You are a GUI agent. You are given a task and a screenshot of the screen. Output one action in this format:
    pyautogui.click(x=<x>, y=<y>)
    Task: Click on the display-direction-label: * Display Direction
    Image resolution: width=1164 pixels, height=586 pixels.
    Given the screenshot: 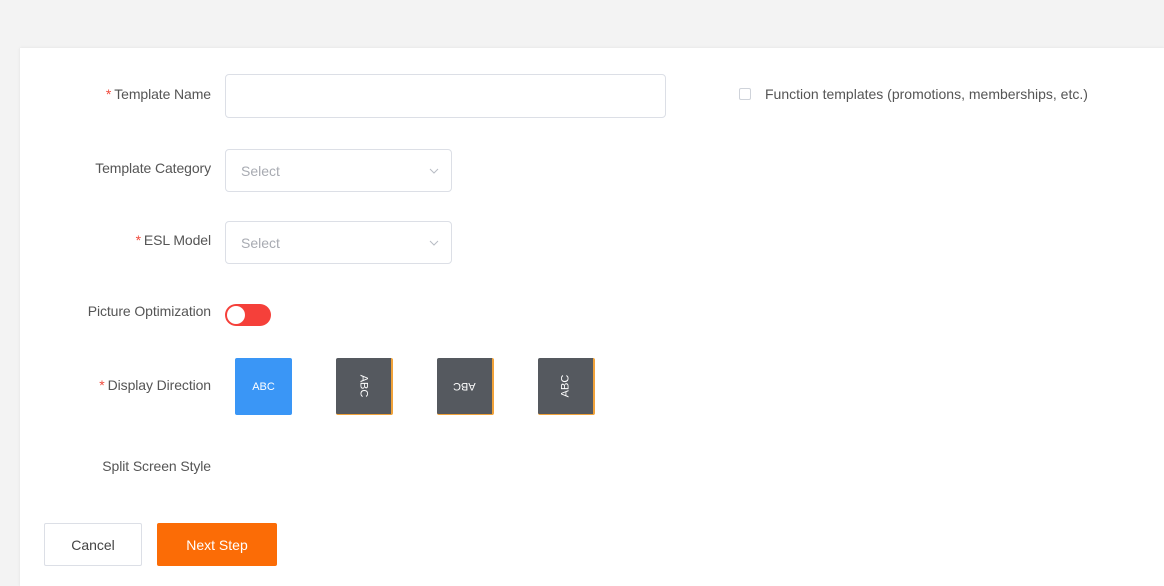 What is the action you would take?
    pyautogui.click(x=155, y=385)
    